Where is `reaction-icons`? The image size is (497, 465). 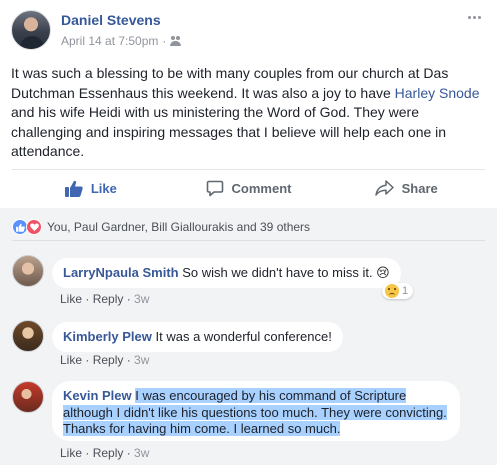
reaction-icons is located at coordinates (27, 227).